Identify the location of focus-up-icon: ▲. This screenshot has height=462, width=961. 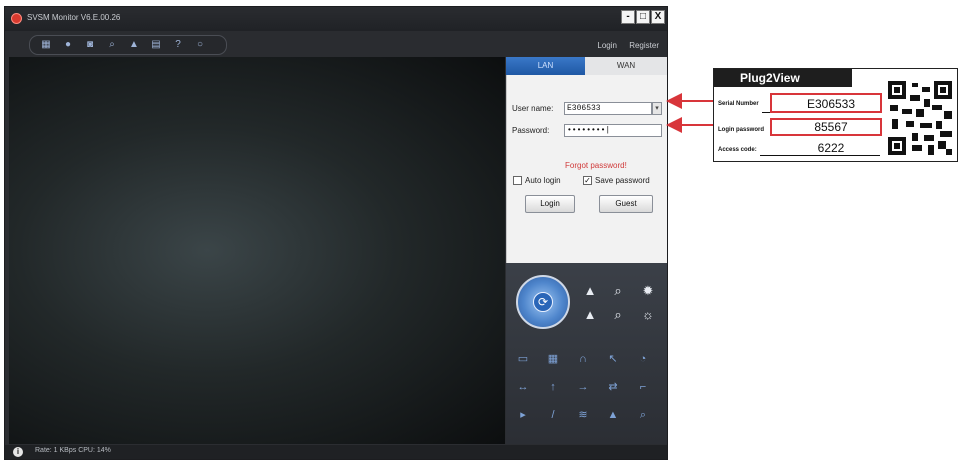
(590, 315).